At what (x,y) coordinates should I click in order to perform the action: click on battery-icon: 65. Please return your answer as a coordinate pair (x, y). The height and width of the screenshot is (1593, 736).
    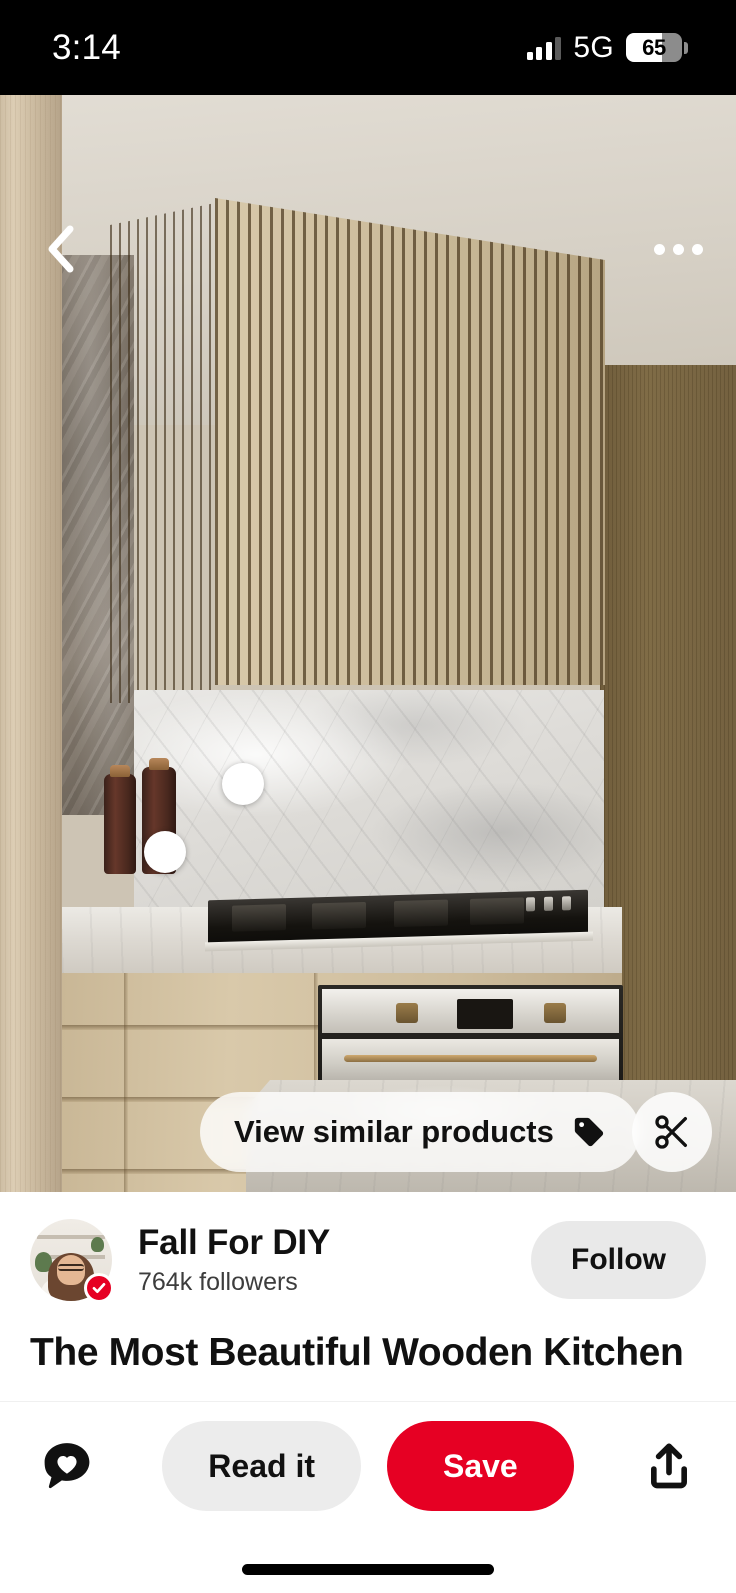
    Looking at the image, I should click on (654, 47).